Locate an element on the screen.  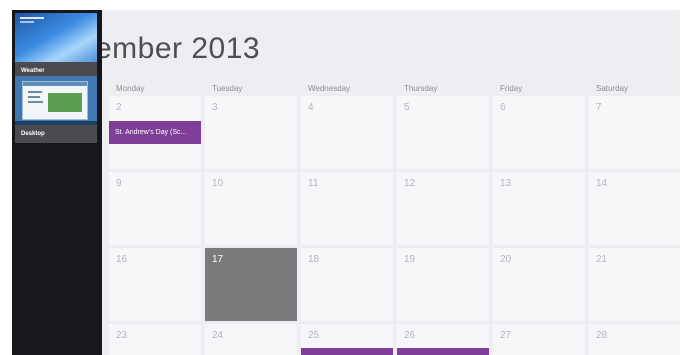
day-cell: 16 is located at coordinates (155, 284).